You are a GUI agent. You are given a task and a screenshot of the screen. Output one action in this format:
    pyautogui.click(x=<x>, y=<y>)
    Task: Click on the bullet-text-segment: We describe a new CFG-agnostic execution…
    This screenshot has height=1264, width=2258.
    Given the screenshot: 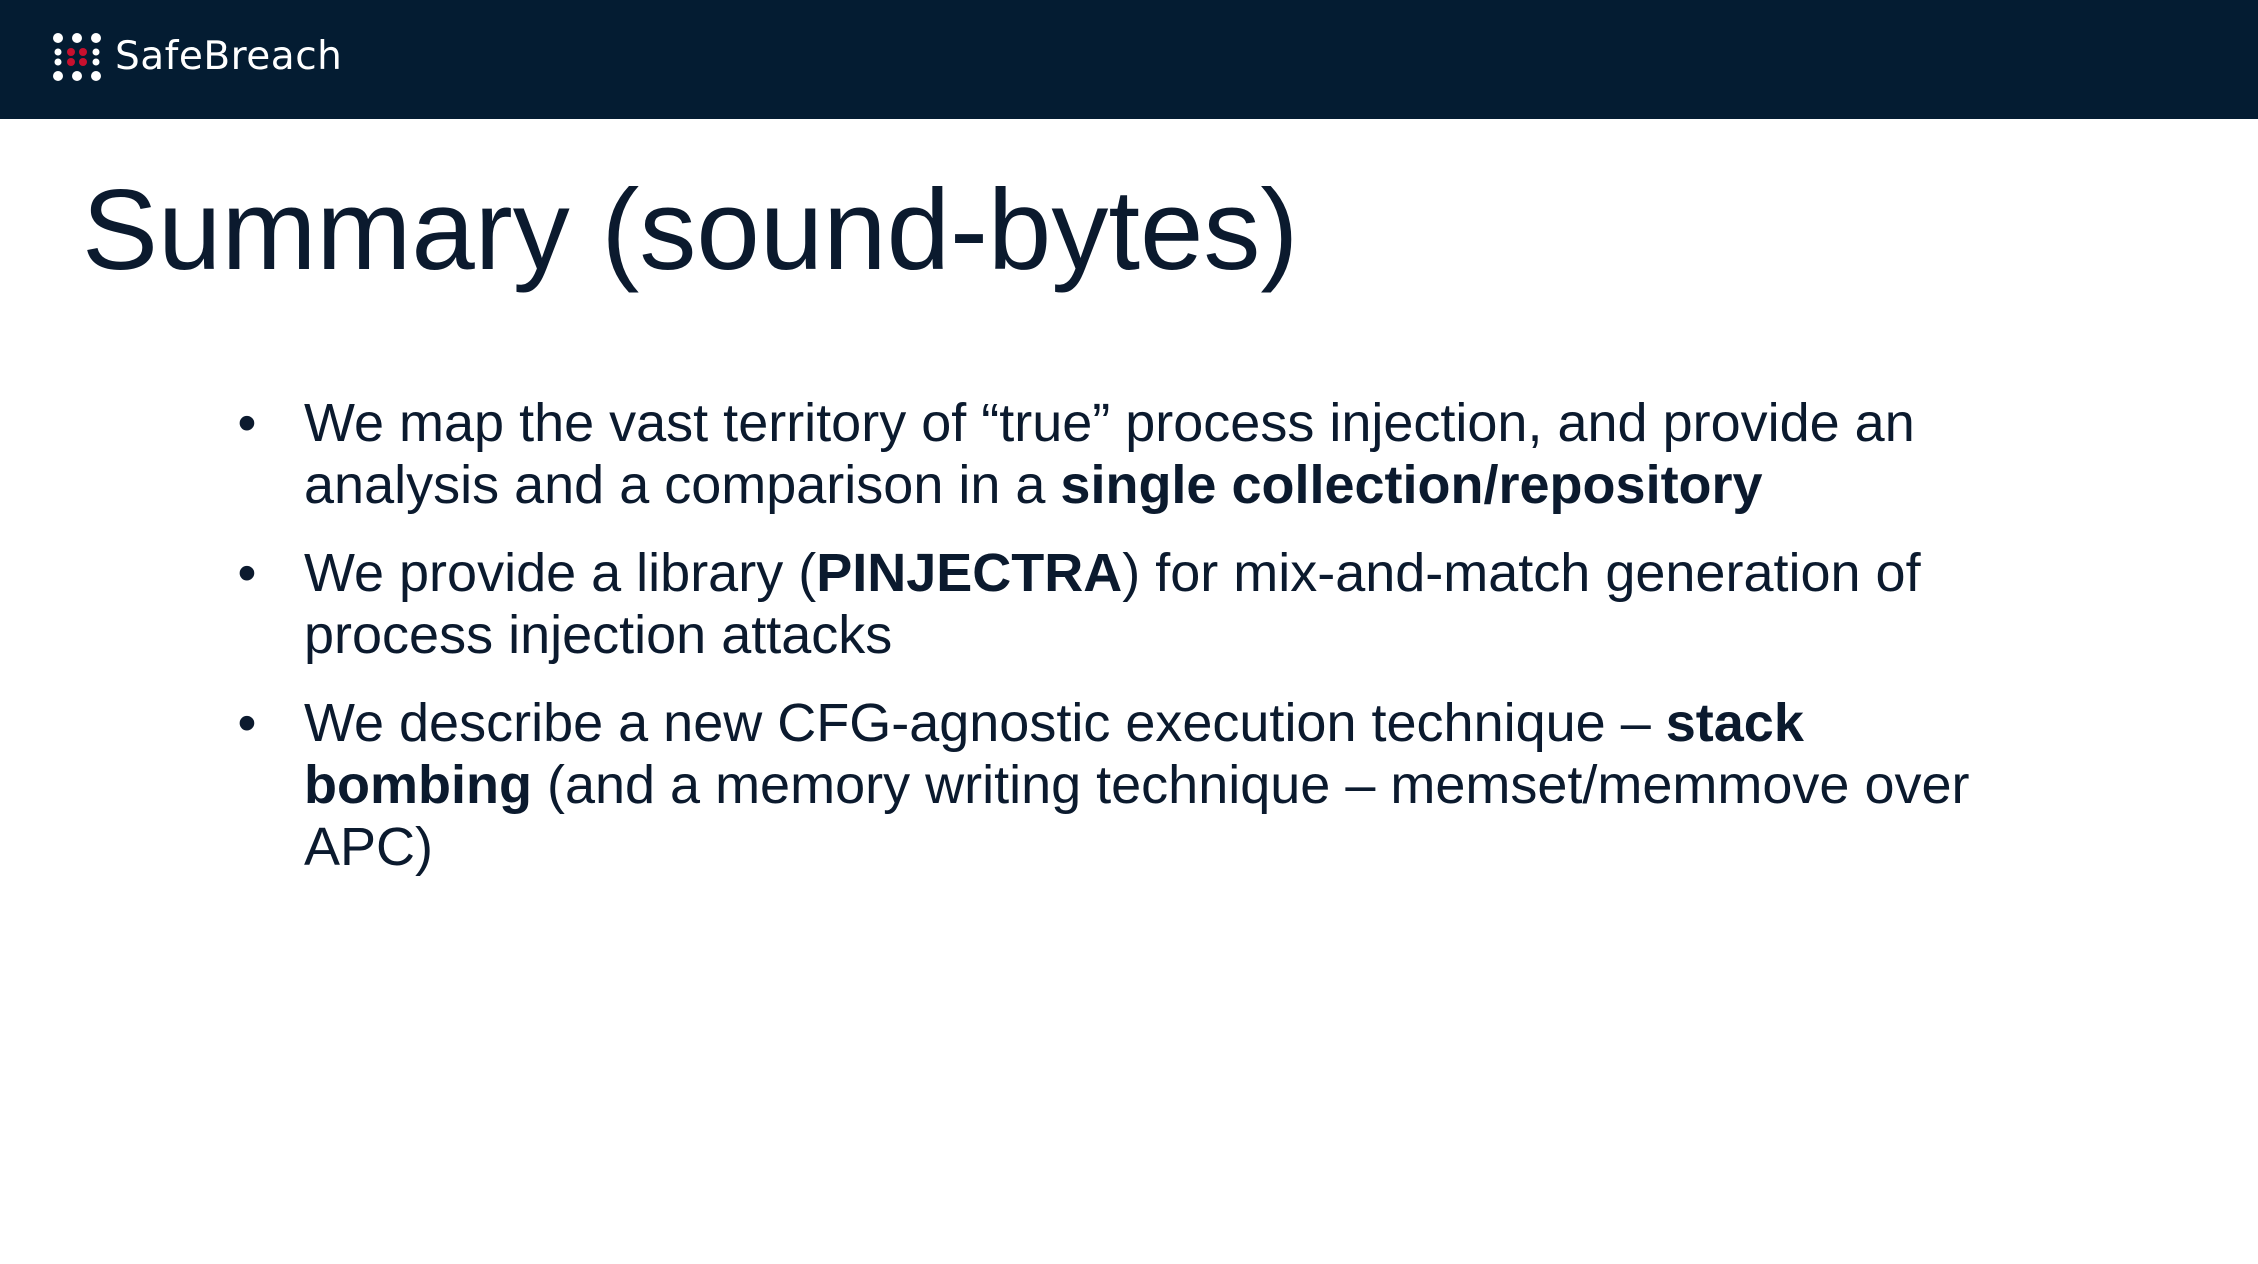 What is the action you would take?
    pyautogui.click(x=985, y=723)
    